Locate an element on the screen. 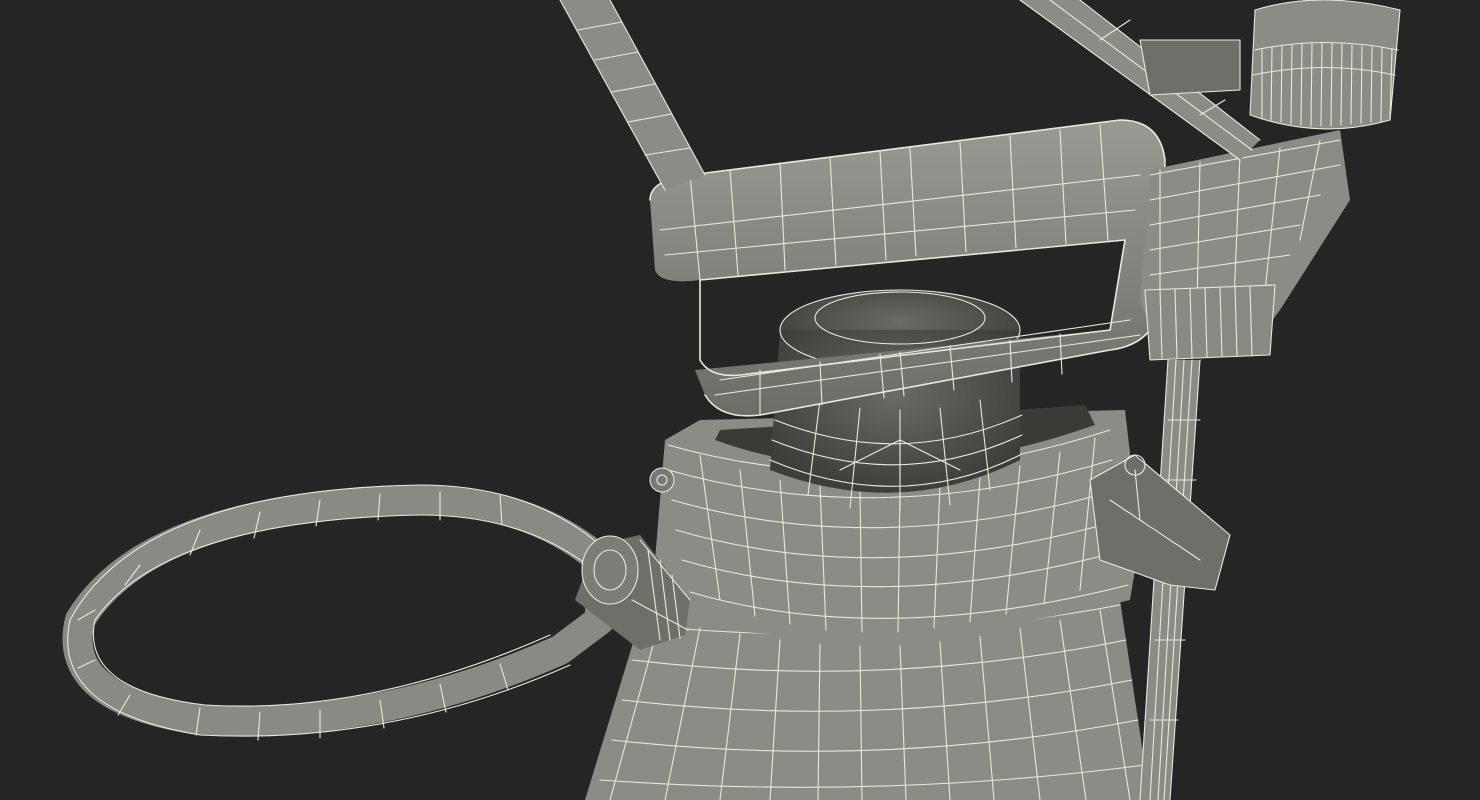 The height and width of the screenshot is (800, 1480). carry-strap is located at coordinates (632, 95).